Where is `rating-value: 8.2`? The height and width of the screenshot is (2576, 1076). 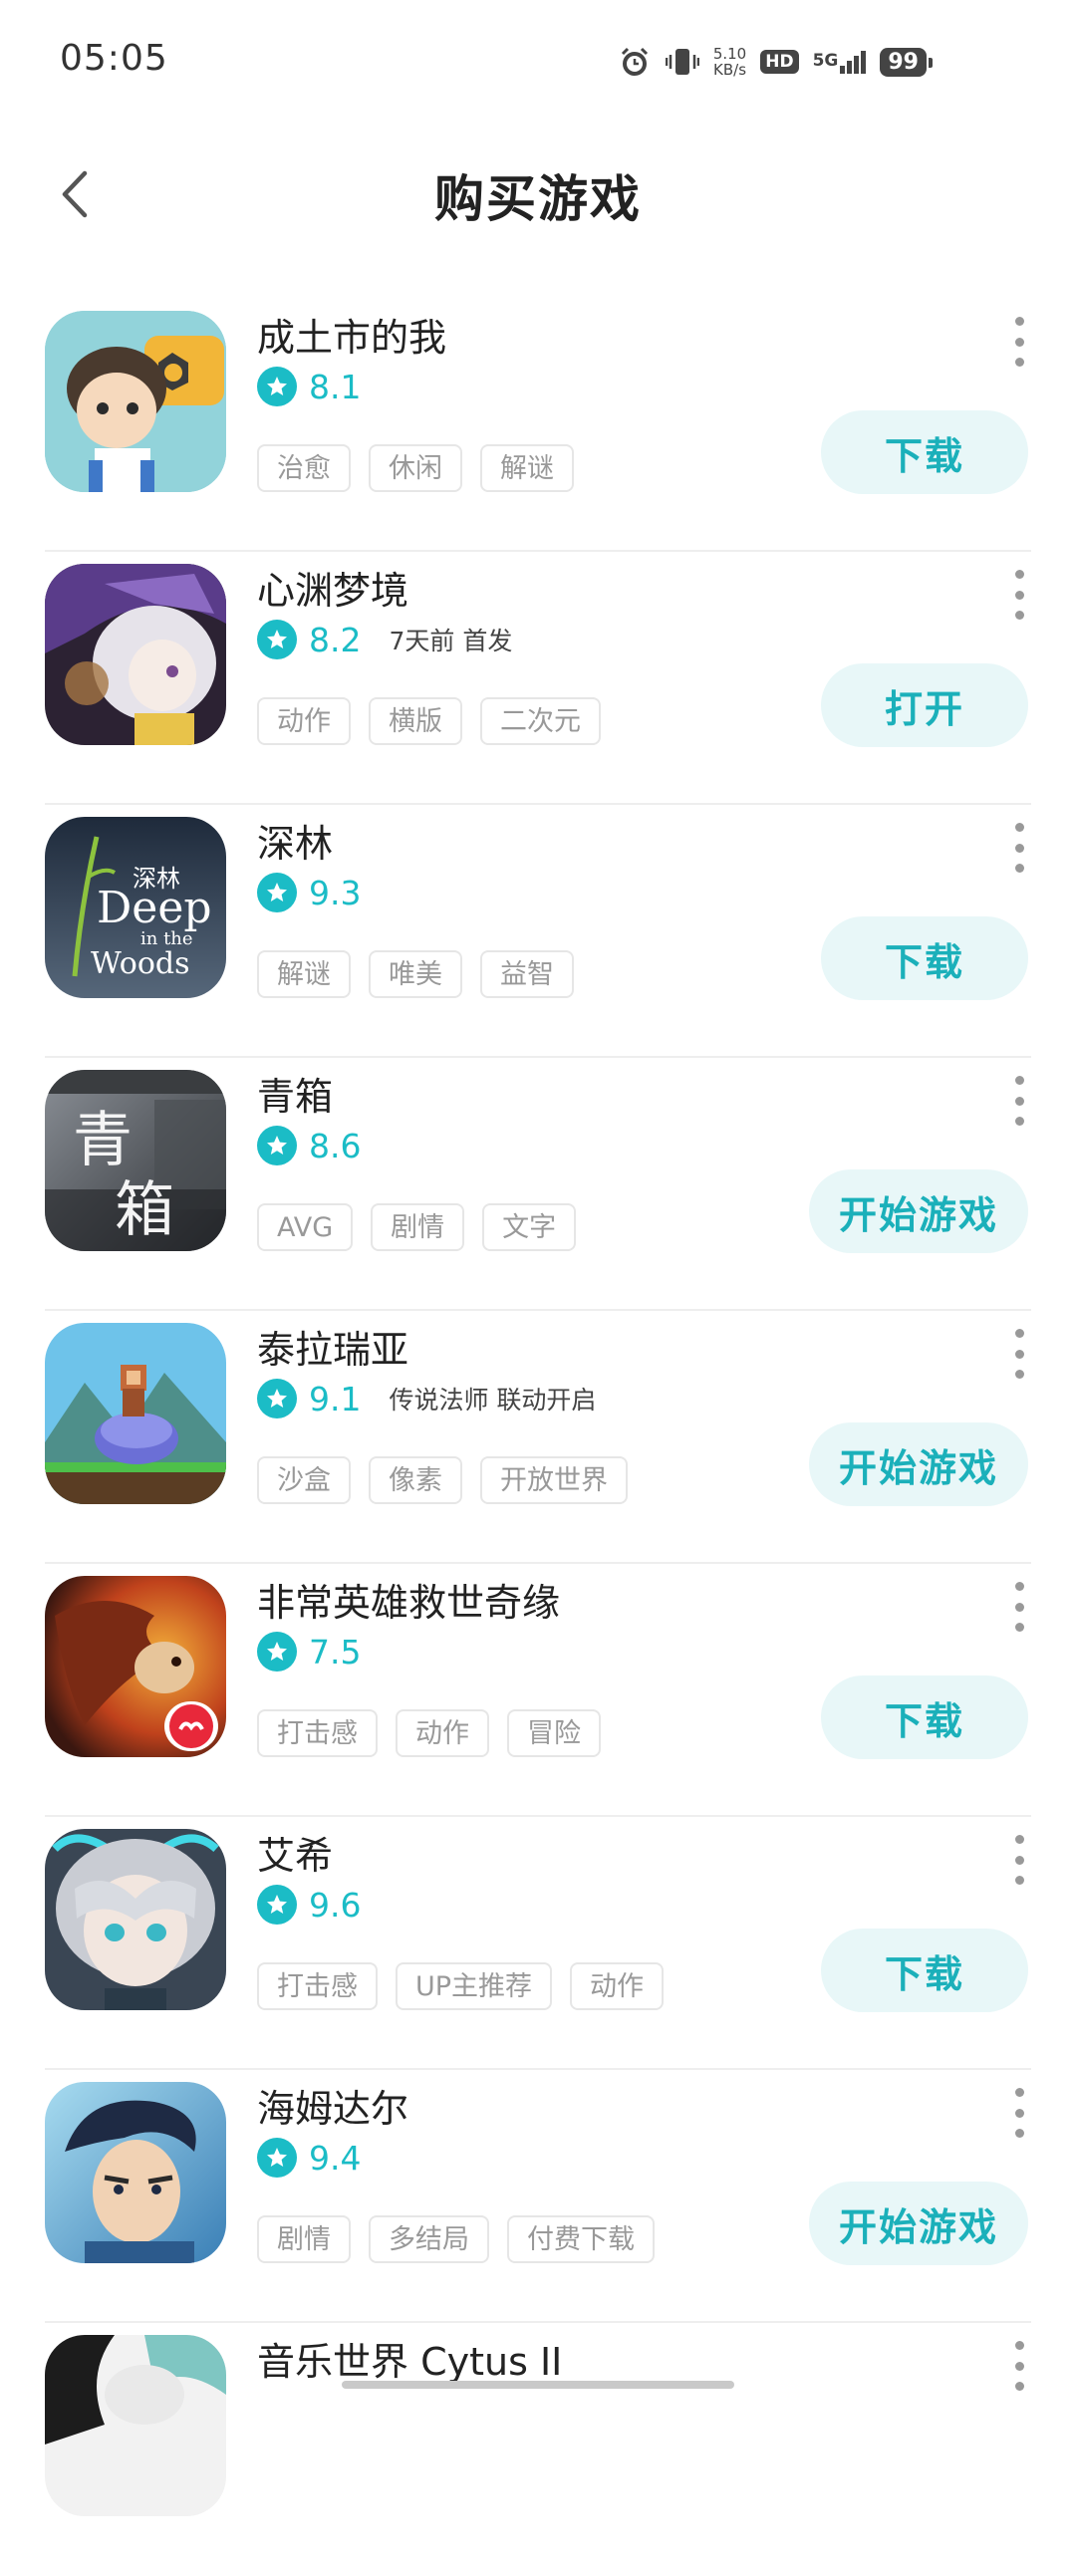 rating-value: 8.2 is located at coordinates (335, 639).